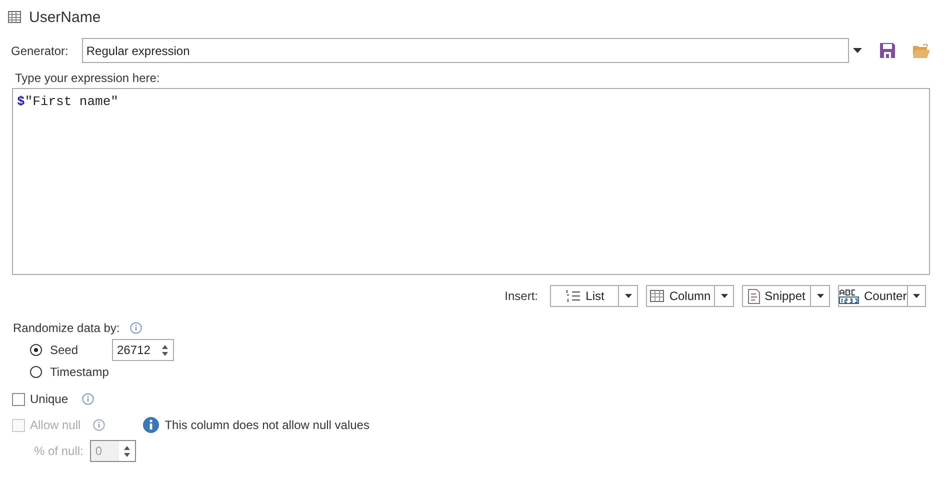 This screenshot has width=944, height=482. What do you see at coordinates (65, 350) in the screenshot?
I see `radio-label: Seed` at bounding box center [65, 350].